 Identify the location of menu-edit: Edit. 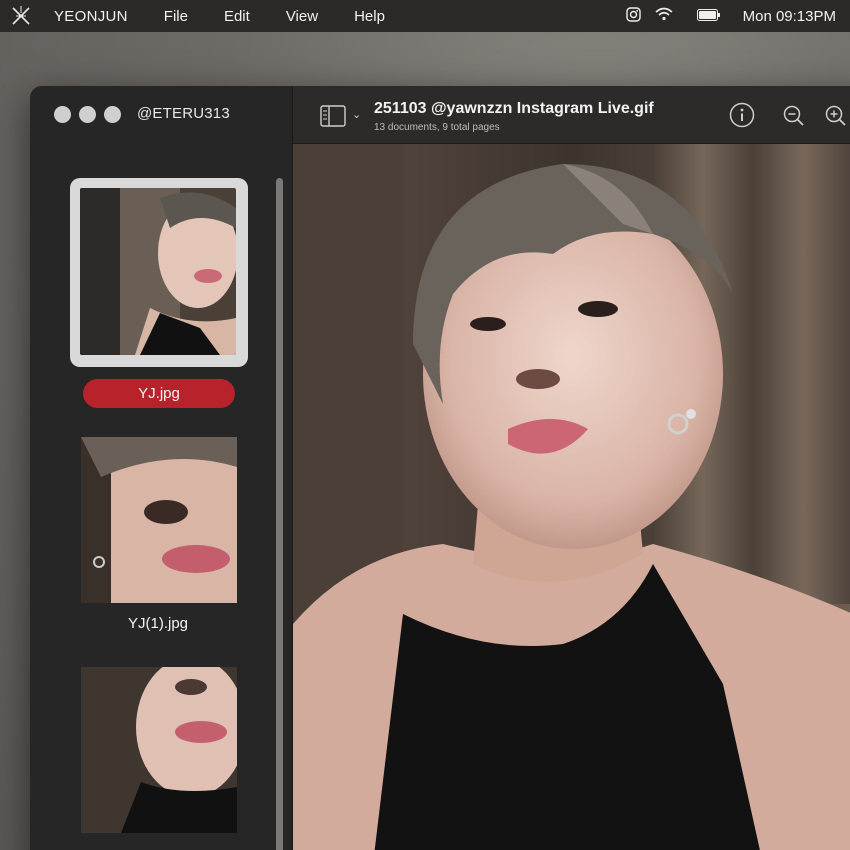
(237, 16).